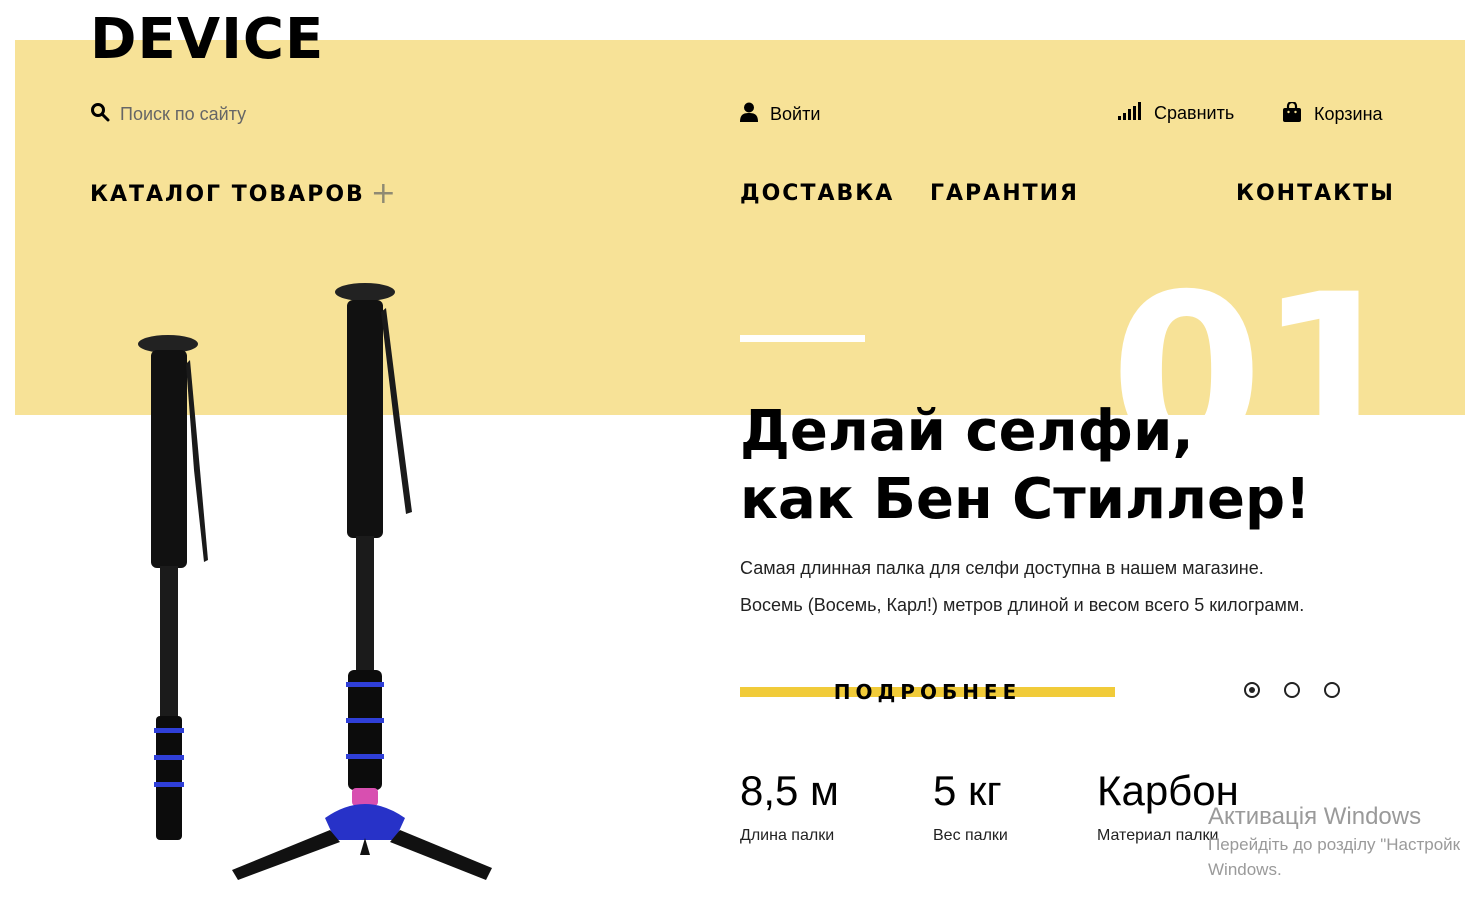  I want to click on signal-bars-icon, so click(1130, 113).